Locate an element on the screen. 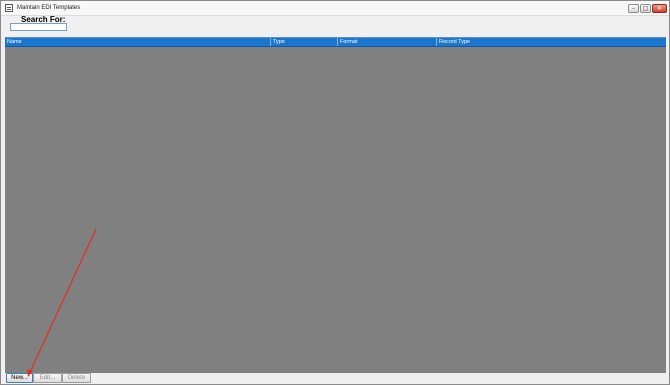 The image size is (670, 385). column-header-record-type: Record Type is located at coordinates (551, 42).